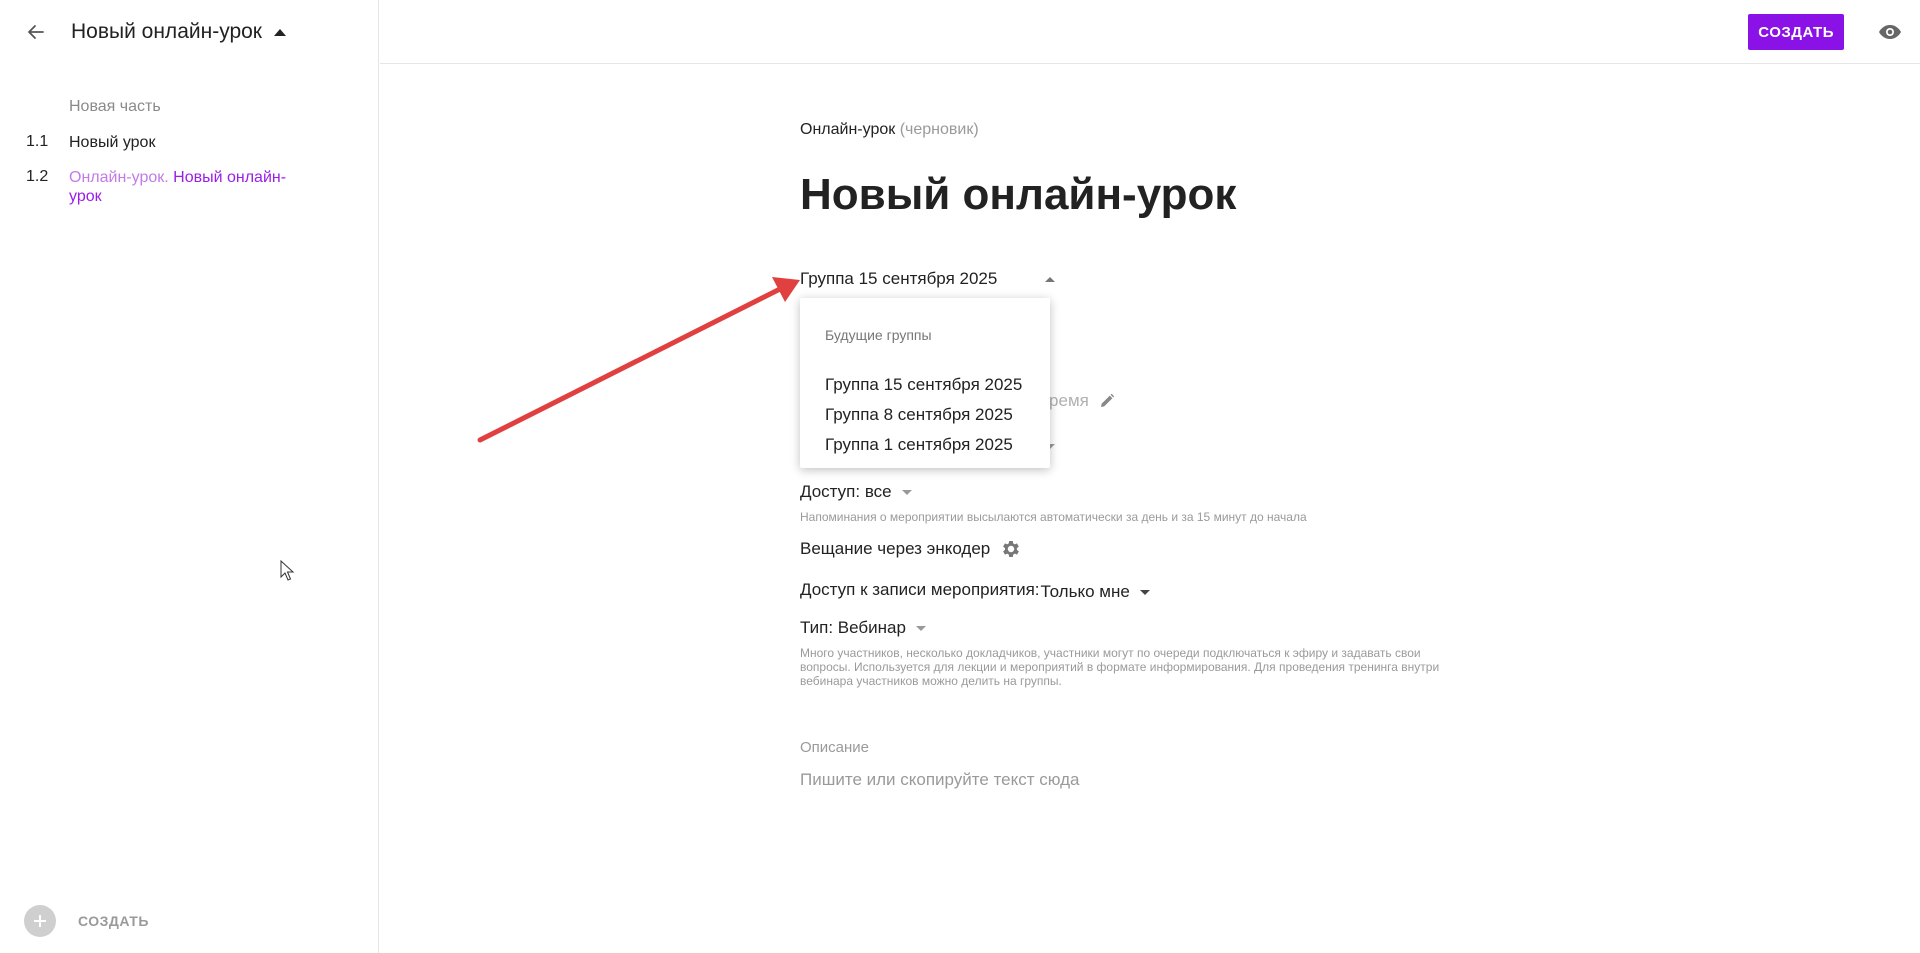 This screenshot has height=953, width=1920. I want to click on group-select: Группа 15 сентября 2025, so click(927, 279).